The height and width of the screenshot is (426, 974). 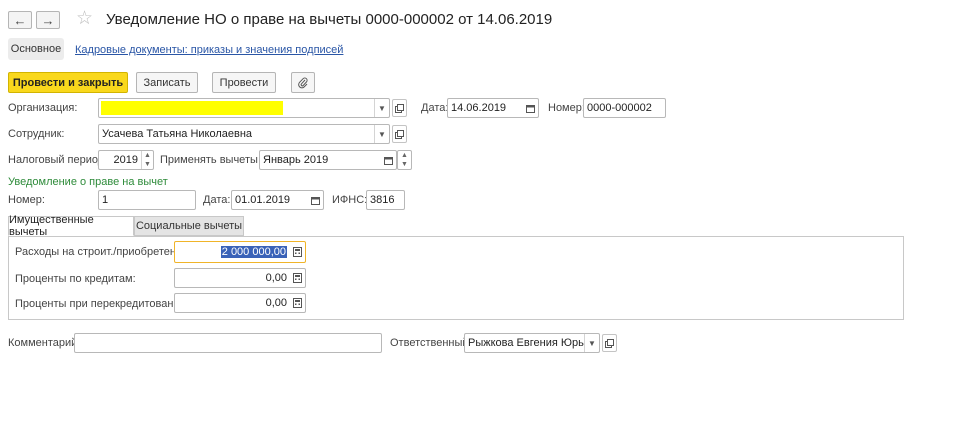 I want to click on responsible-field: Рыжкова Евгения Юрьеві ▼, so click(x=532, y=343).